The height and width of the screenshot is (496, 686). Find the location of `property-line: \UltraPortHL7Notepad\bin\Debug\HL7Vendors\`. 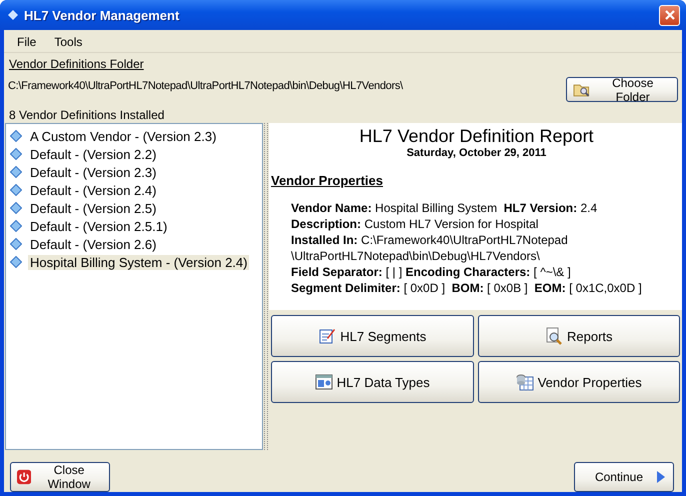

property-line: \UltraPortHL7Notepad\bin\Debug\HL7Vendors\ is located at coordinates (415, 256).